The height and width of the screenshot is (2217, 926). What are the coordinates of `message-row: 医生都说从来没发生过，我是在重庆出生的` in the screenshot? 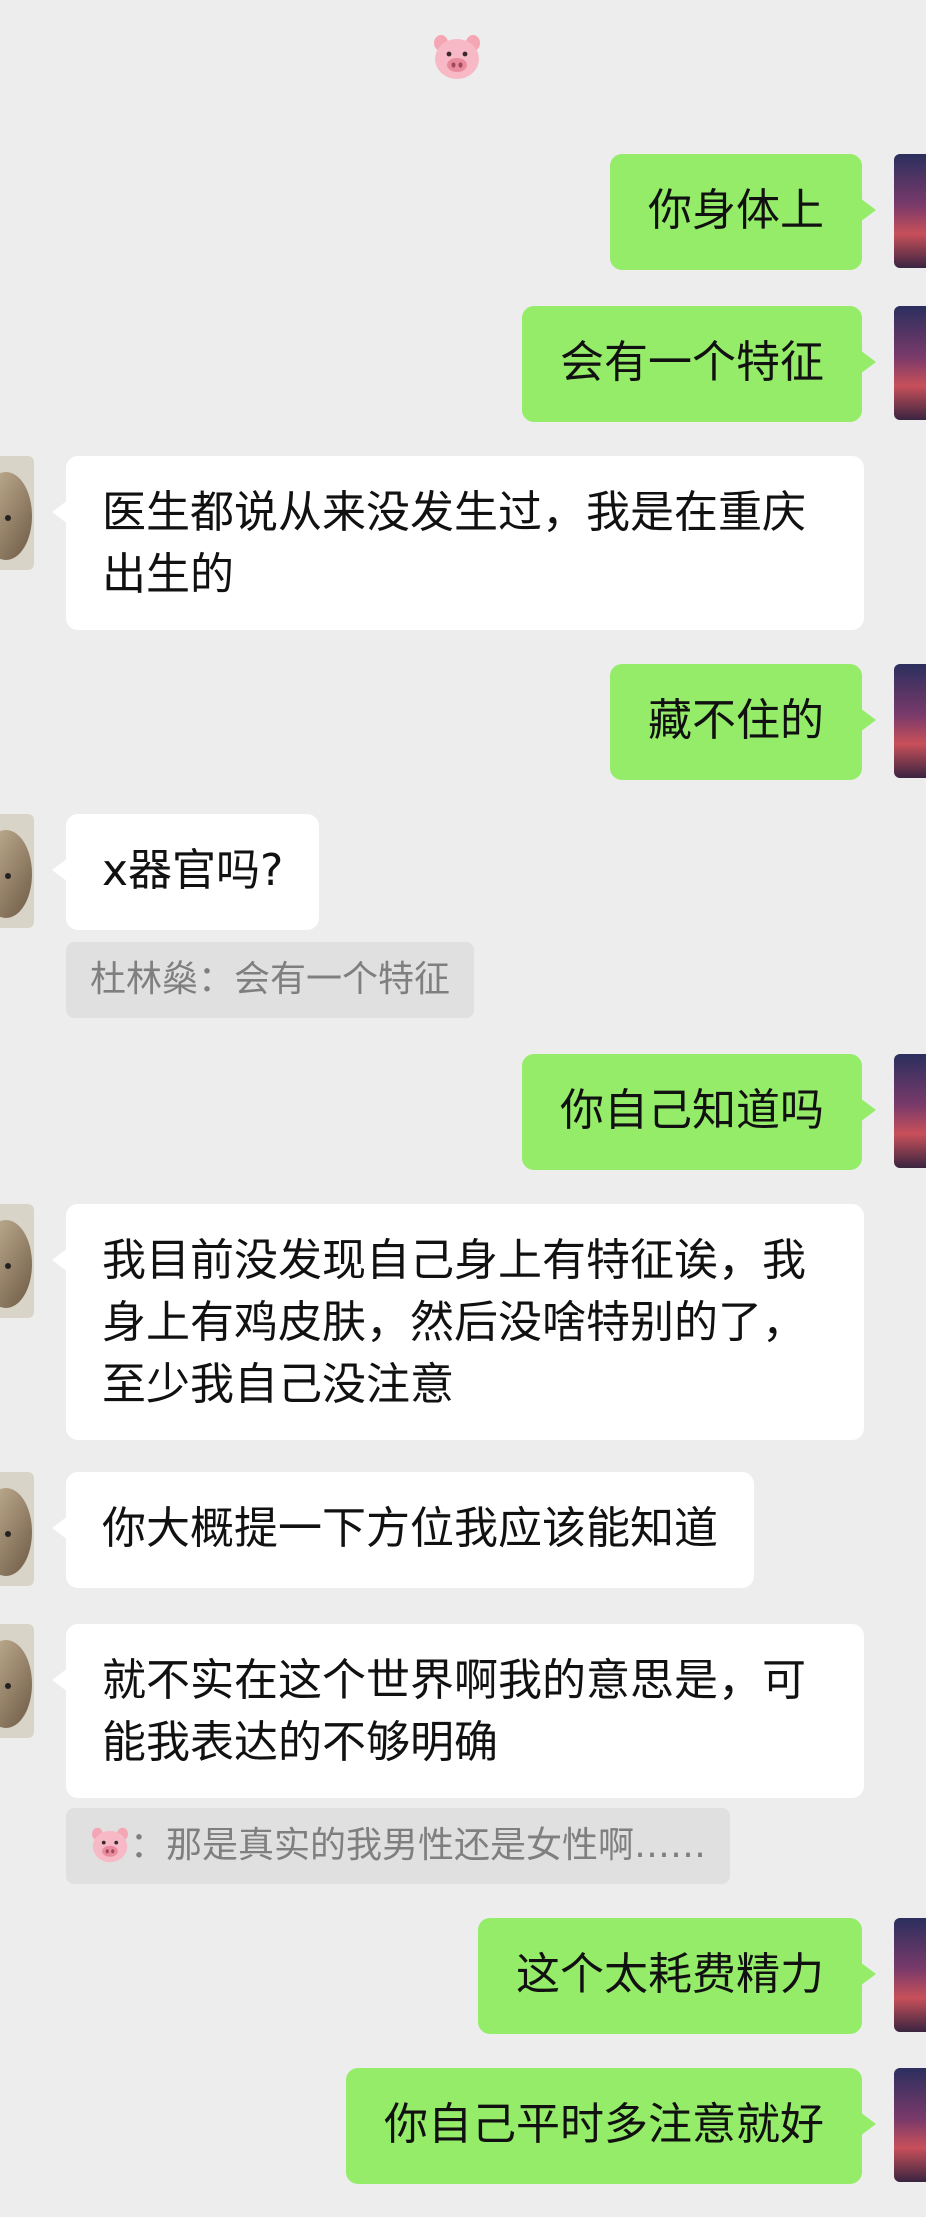 It's located at (463, 543).